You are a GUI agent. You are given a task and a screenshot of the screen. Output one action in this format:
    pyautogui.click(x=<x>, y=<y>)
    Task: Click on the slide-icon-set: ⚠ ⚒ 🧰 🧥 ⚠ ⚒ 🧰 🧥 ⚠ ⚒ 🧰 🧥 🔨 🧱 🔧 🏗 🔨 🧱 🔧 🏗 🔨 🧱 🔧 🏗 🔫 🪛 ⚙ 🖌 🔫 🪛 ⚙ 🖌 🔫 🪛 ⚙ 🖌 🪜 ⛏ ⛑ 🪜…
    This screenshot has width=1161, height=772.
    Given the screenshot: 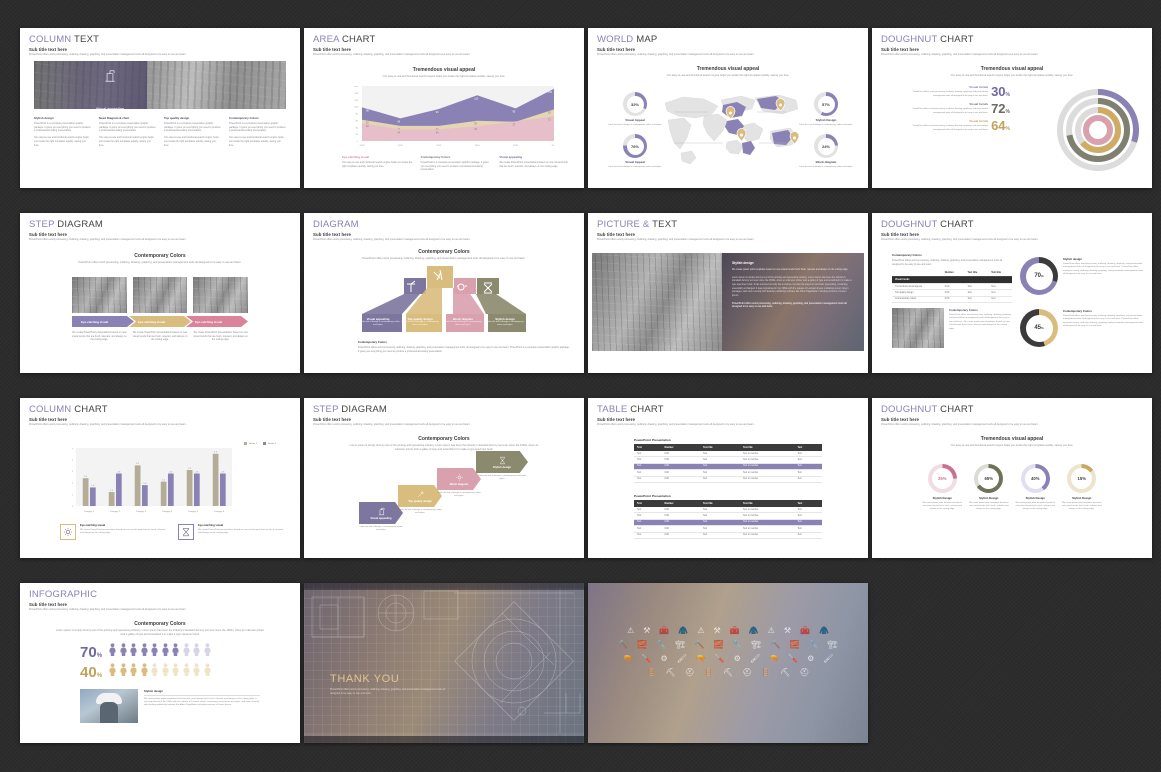 What is the action you would take?
    pyautogui.click(x=728, y=663)
    